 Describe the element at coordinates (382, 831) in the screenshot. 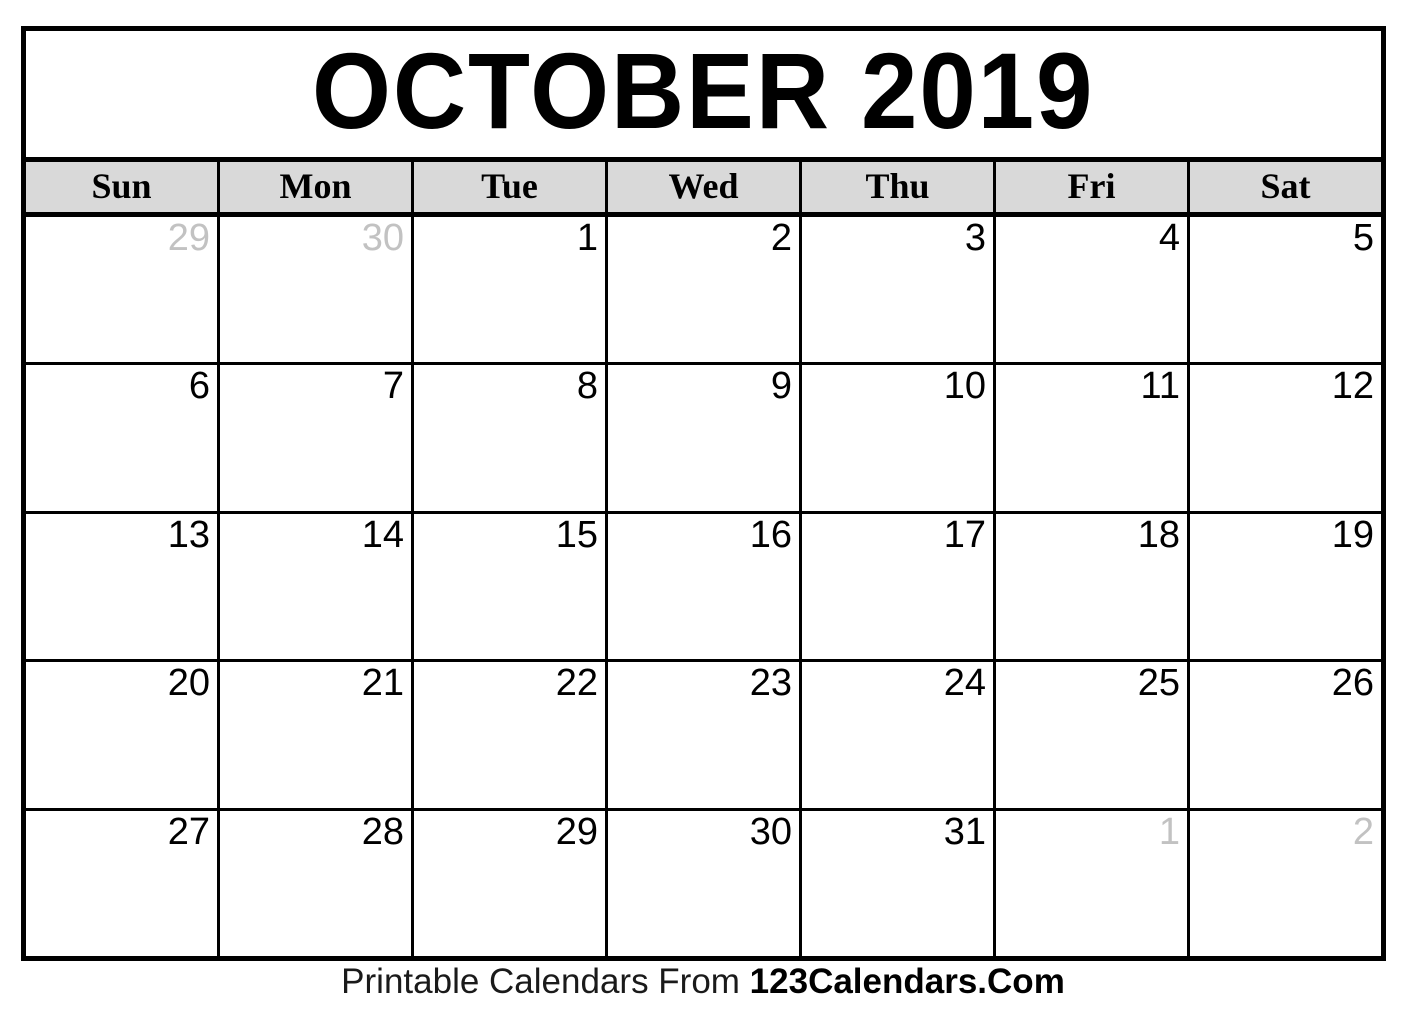

I see `day-number: 28` at that location.